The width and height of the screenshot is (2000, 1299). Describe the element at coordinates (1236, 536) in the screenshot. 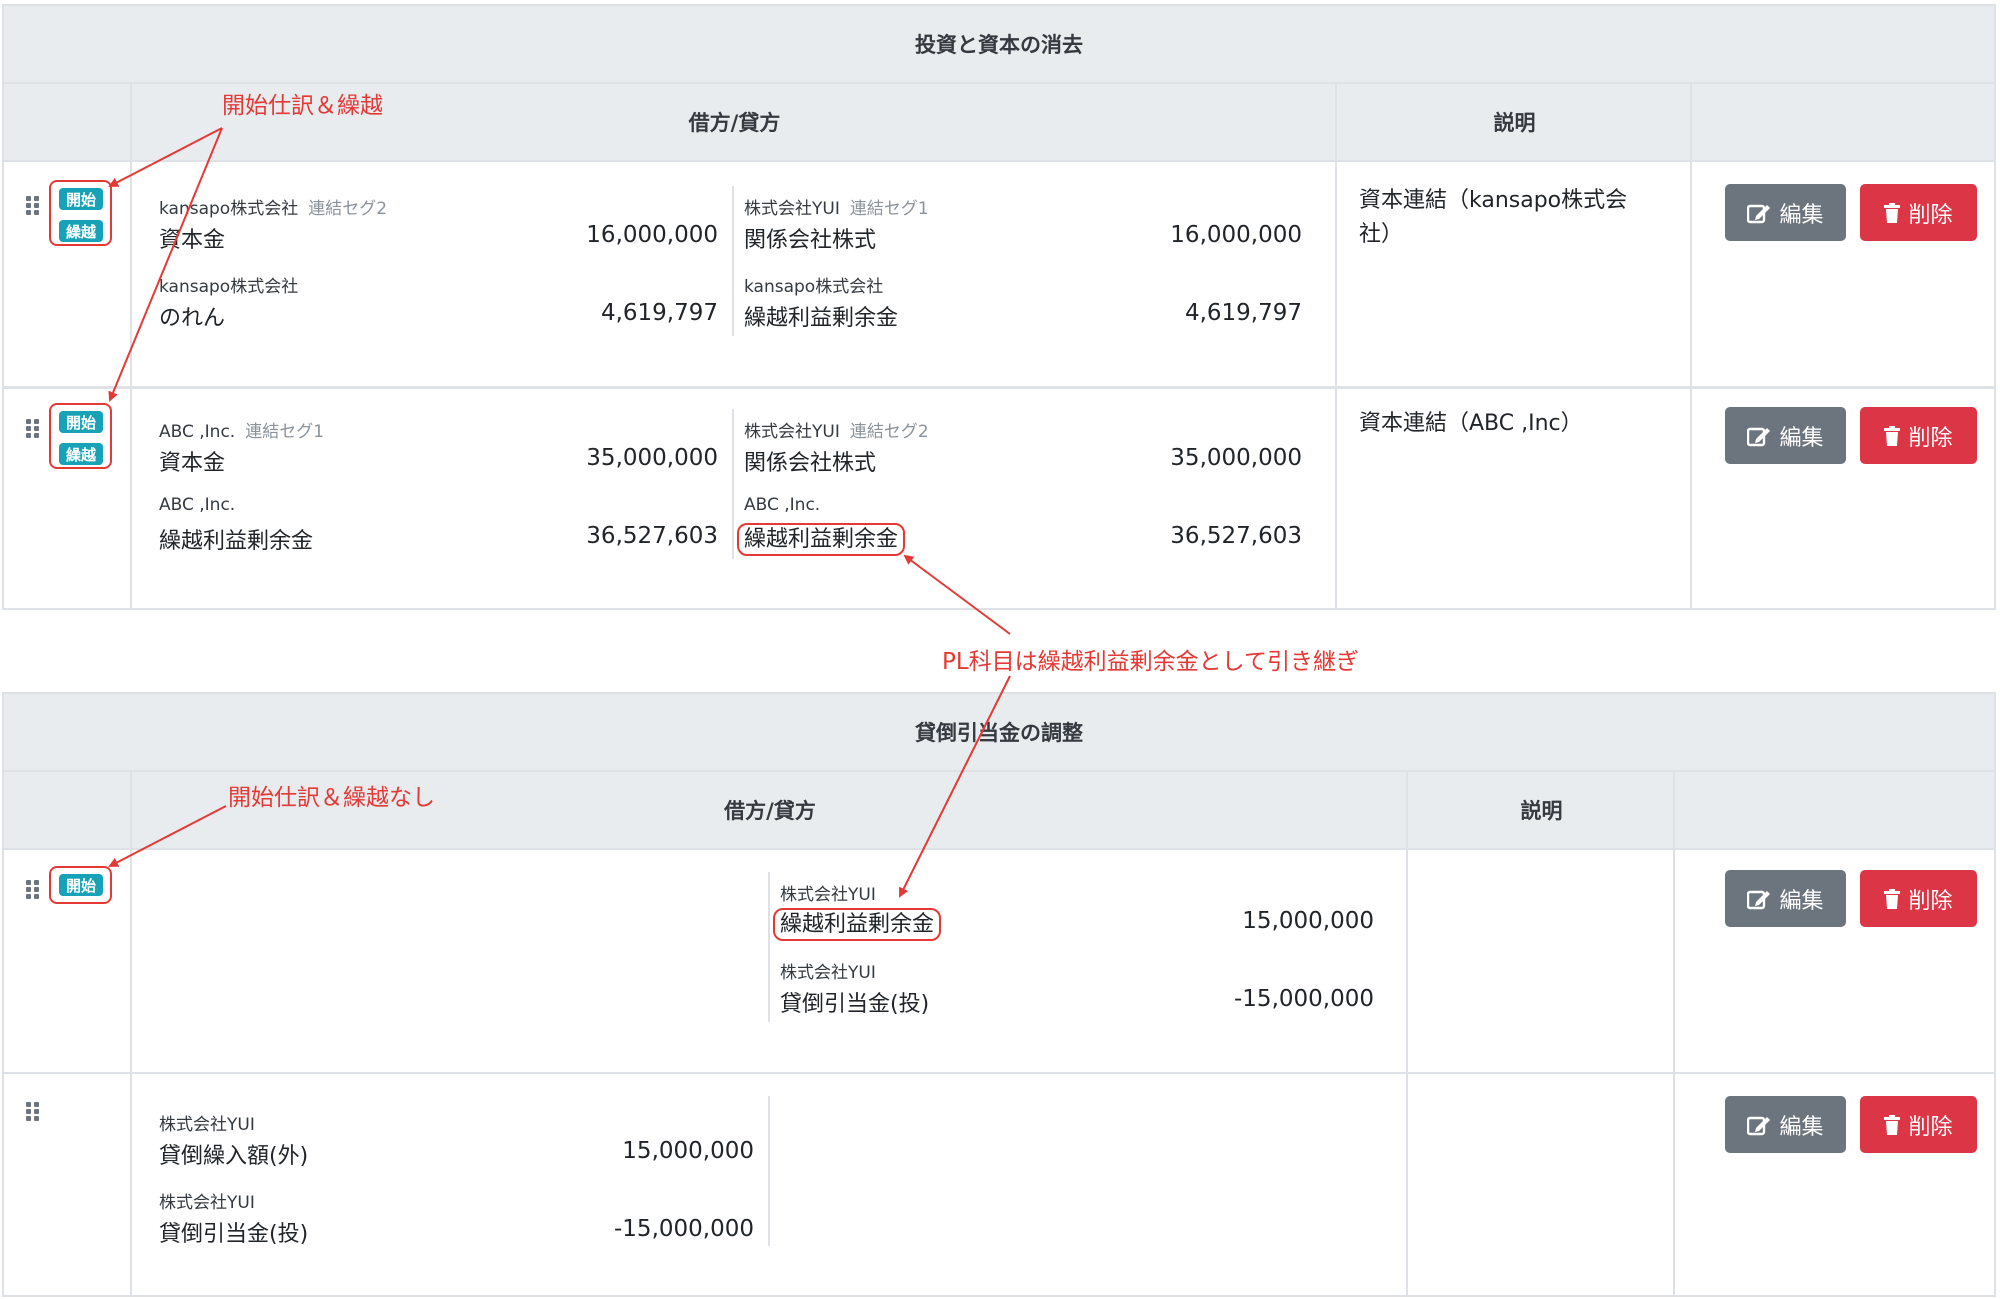

I see `credit-amount: 36,527,603` at that location.